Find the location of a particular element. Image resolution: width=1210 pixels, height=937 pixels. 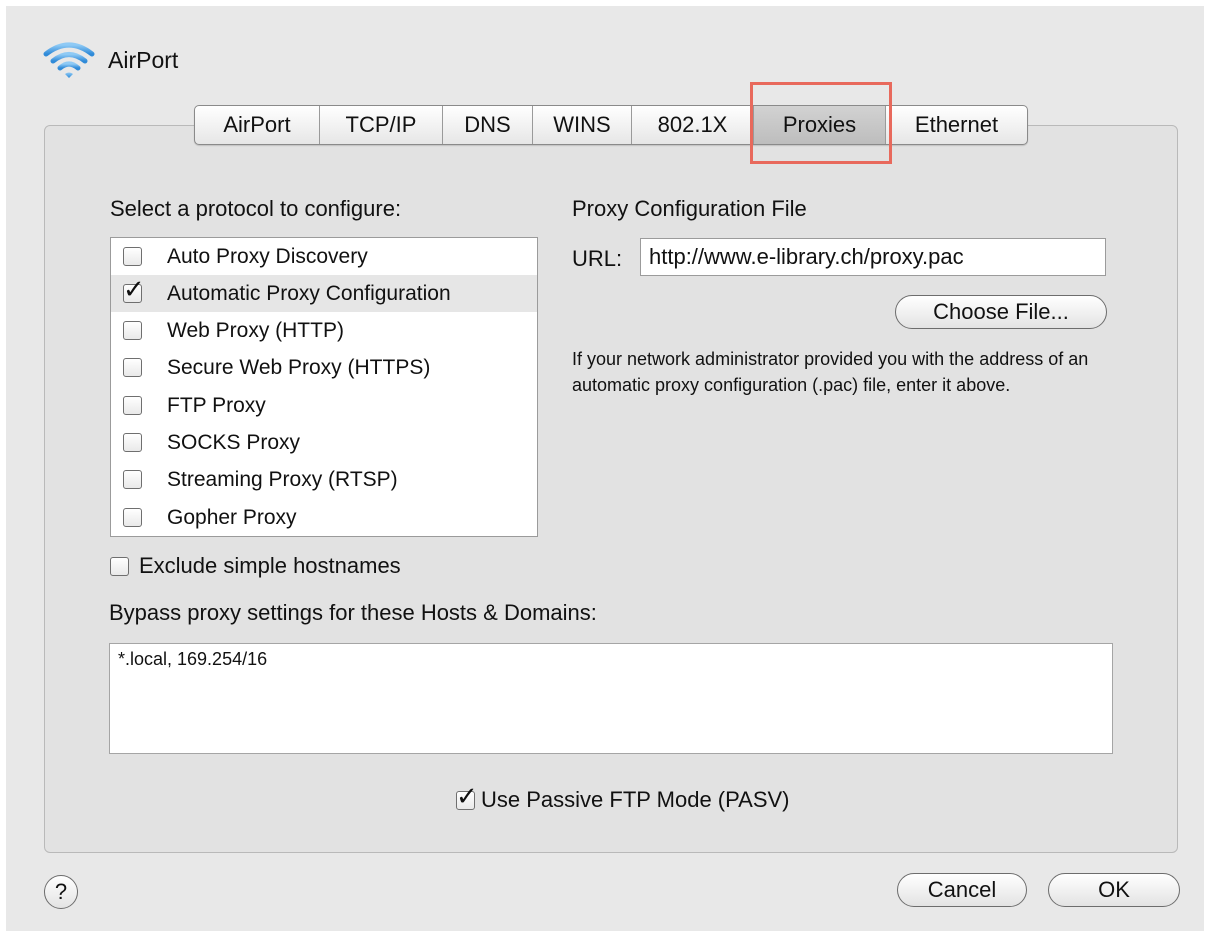

url-input: http://www.e-library.ch/proxy.pac is located at coordinates (873, 257).